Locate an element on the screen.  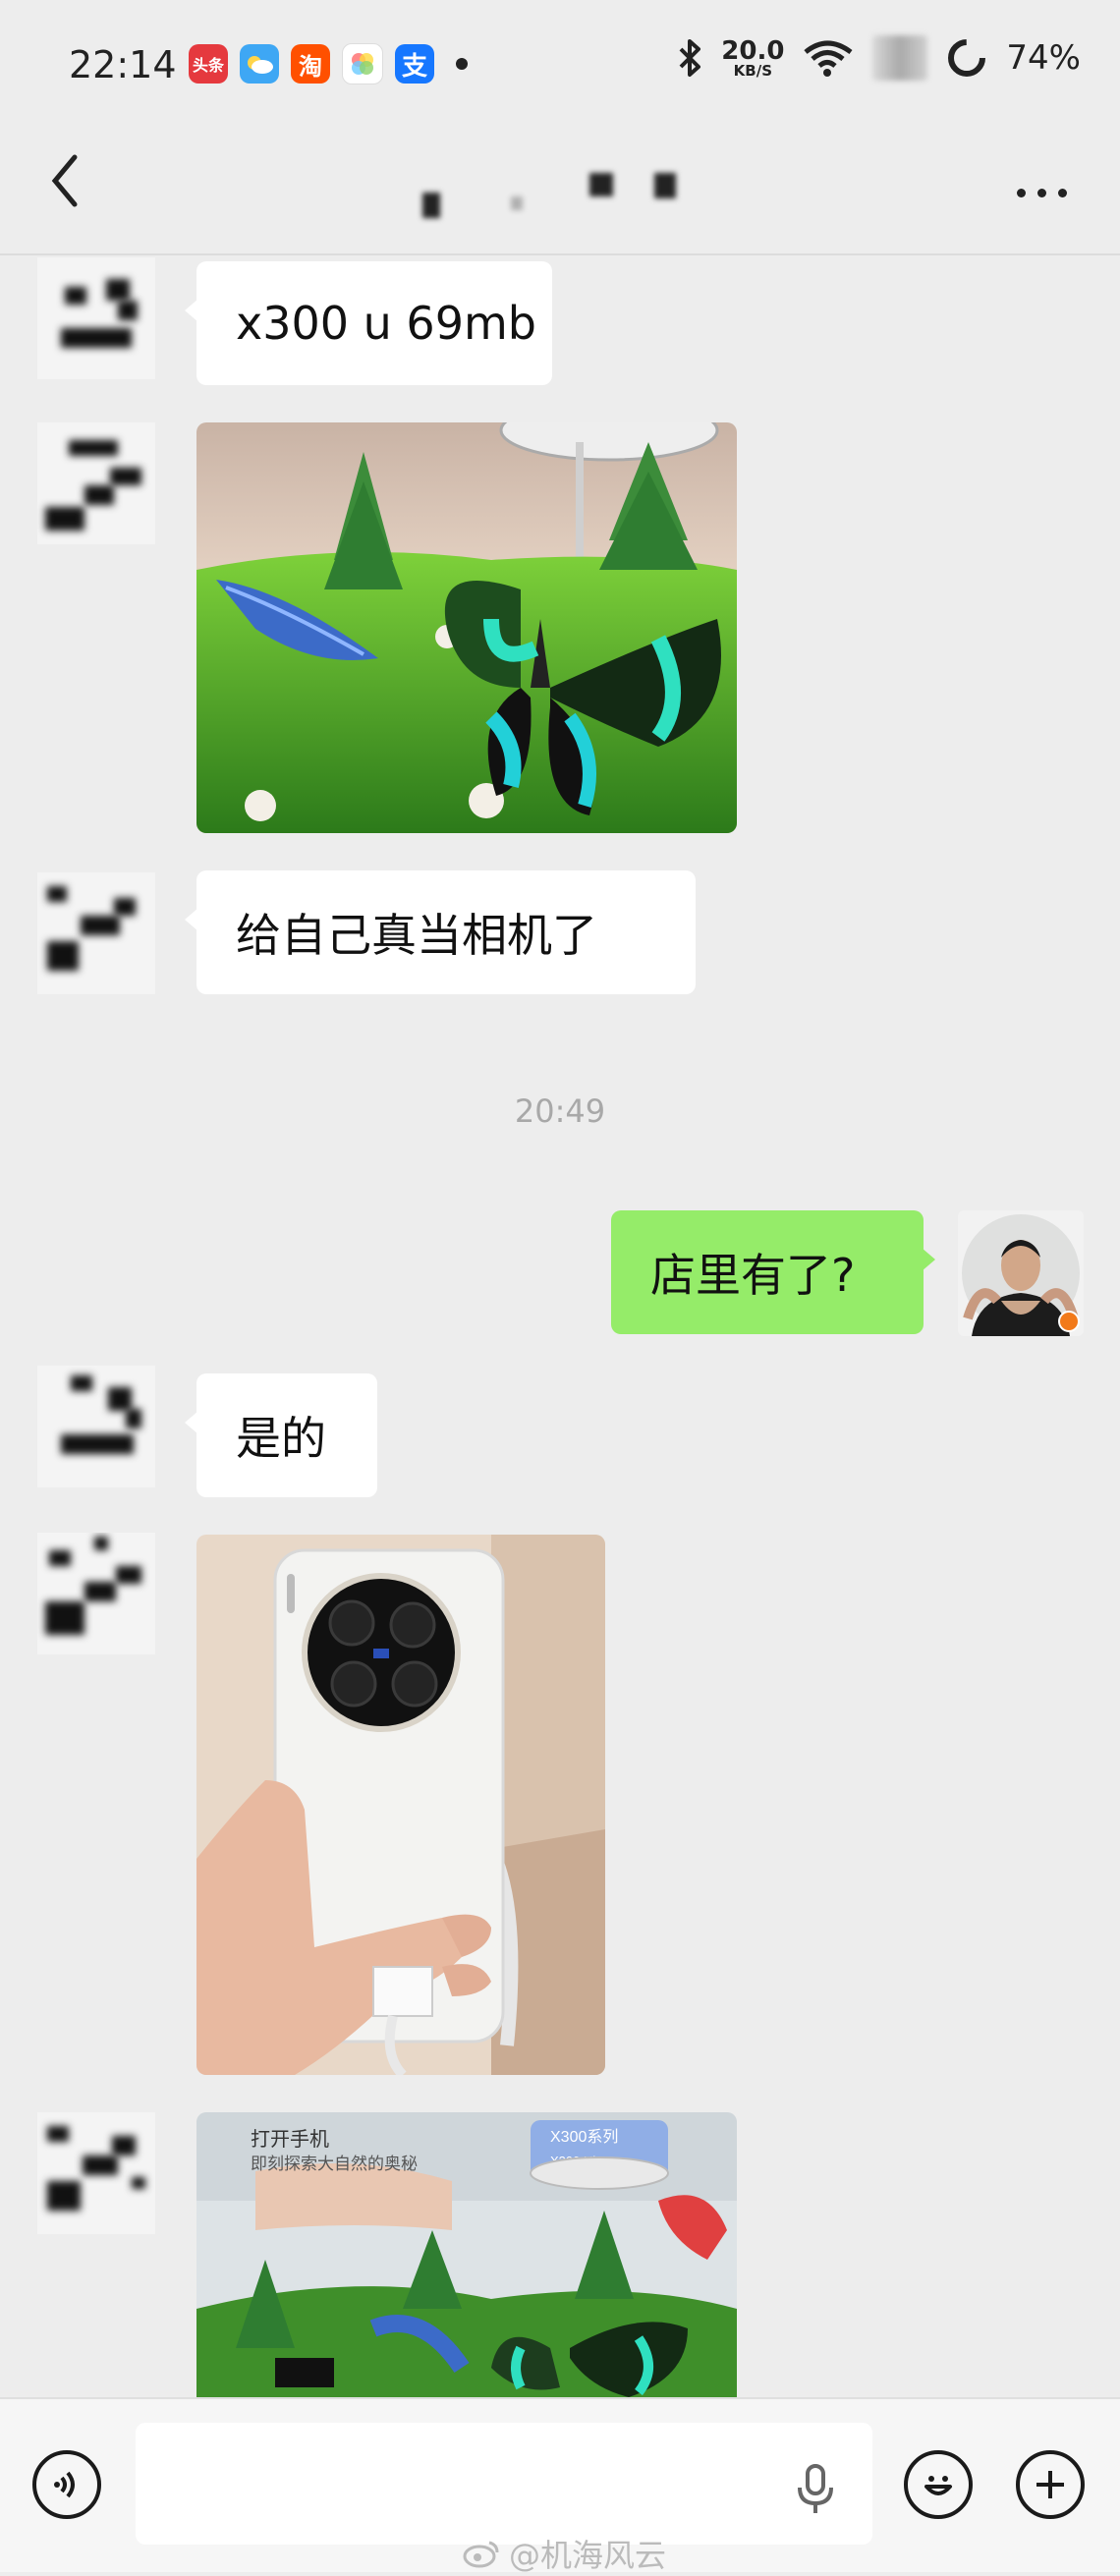
photo-icon: 打开手机 即刻探索大自然的奥秘 X300系列 X300 Ultra is located at coordinates (466, 2254).